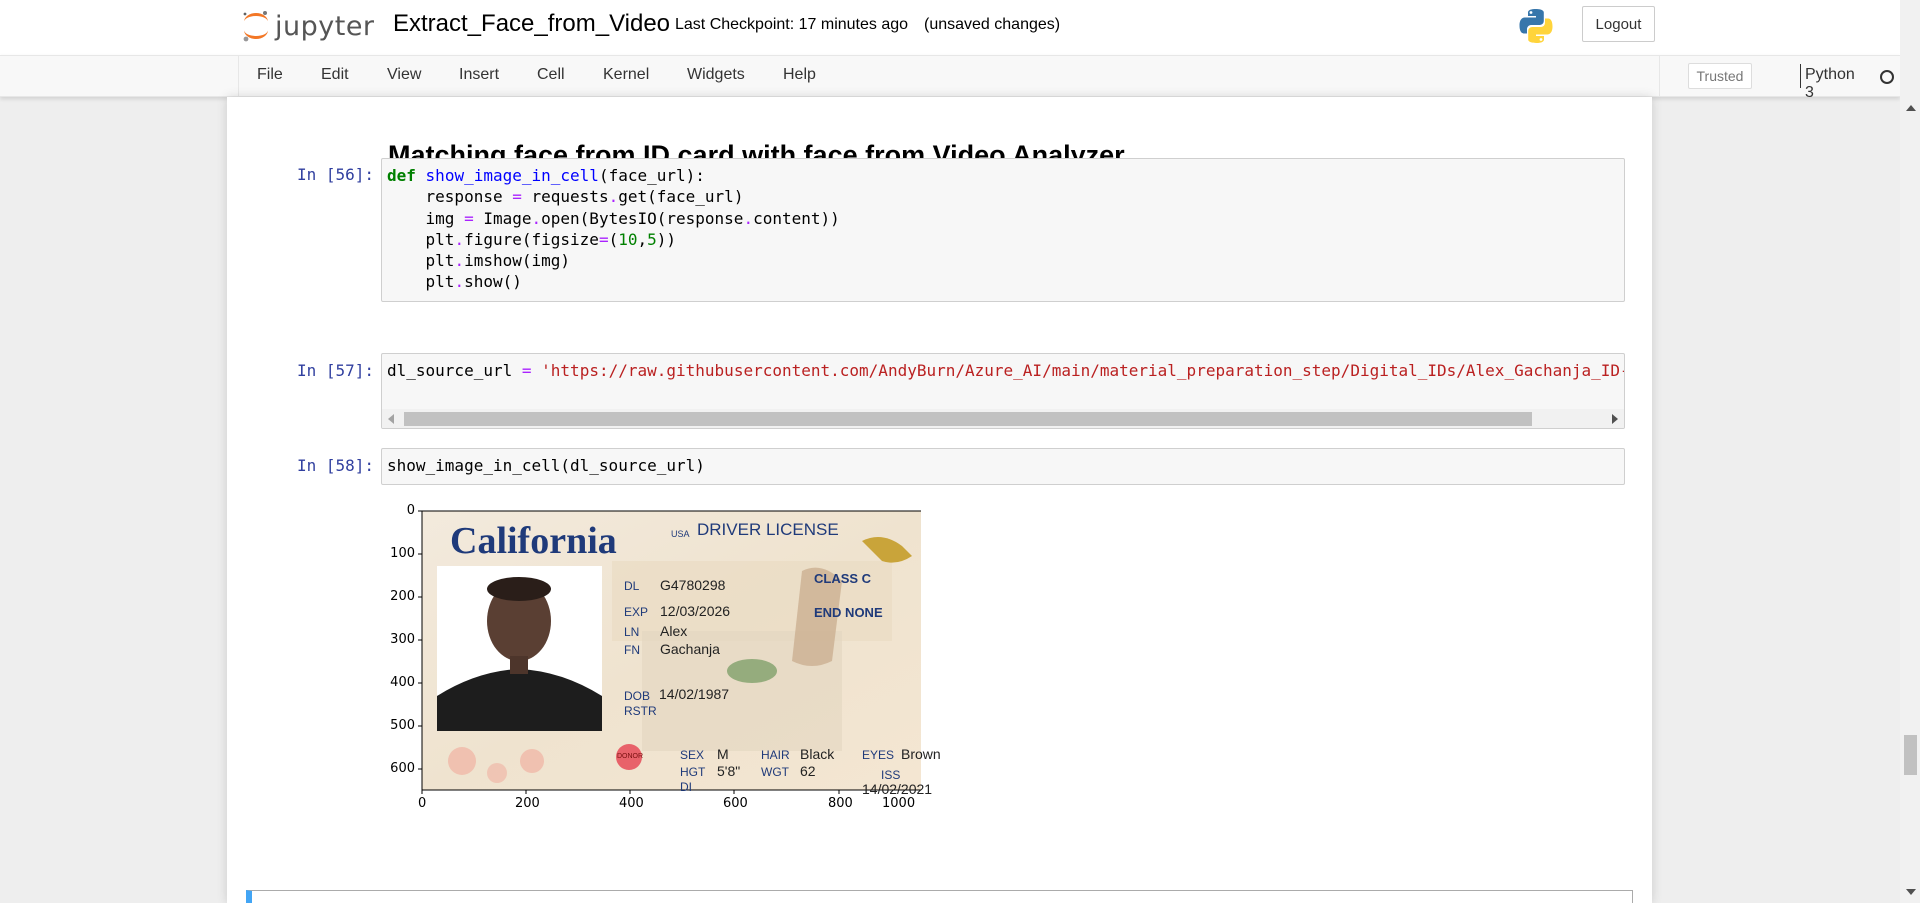 The height and width of the screenshot is (903, 1920). Describe the element at coordinates (1910, 755) in the screenshot. I see `page-scroll-thumb` at that location.